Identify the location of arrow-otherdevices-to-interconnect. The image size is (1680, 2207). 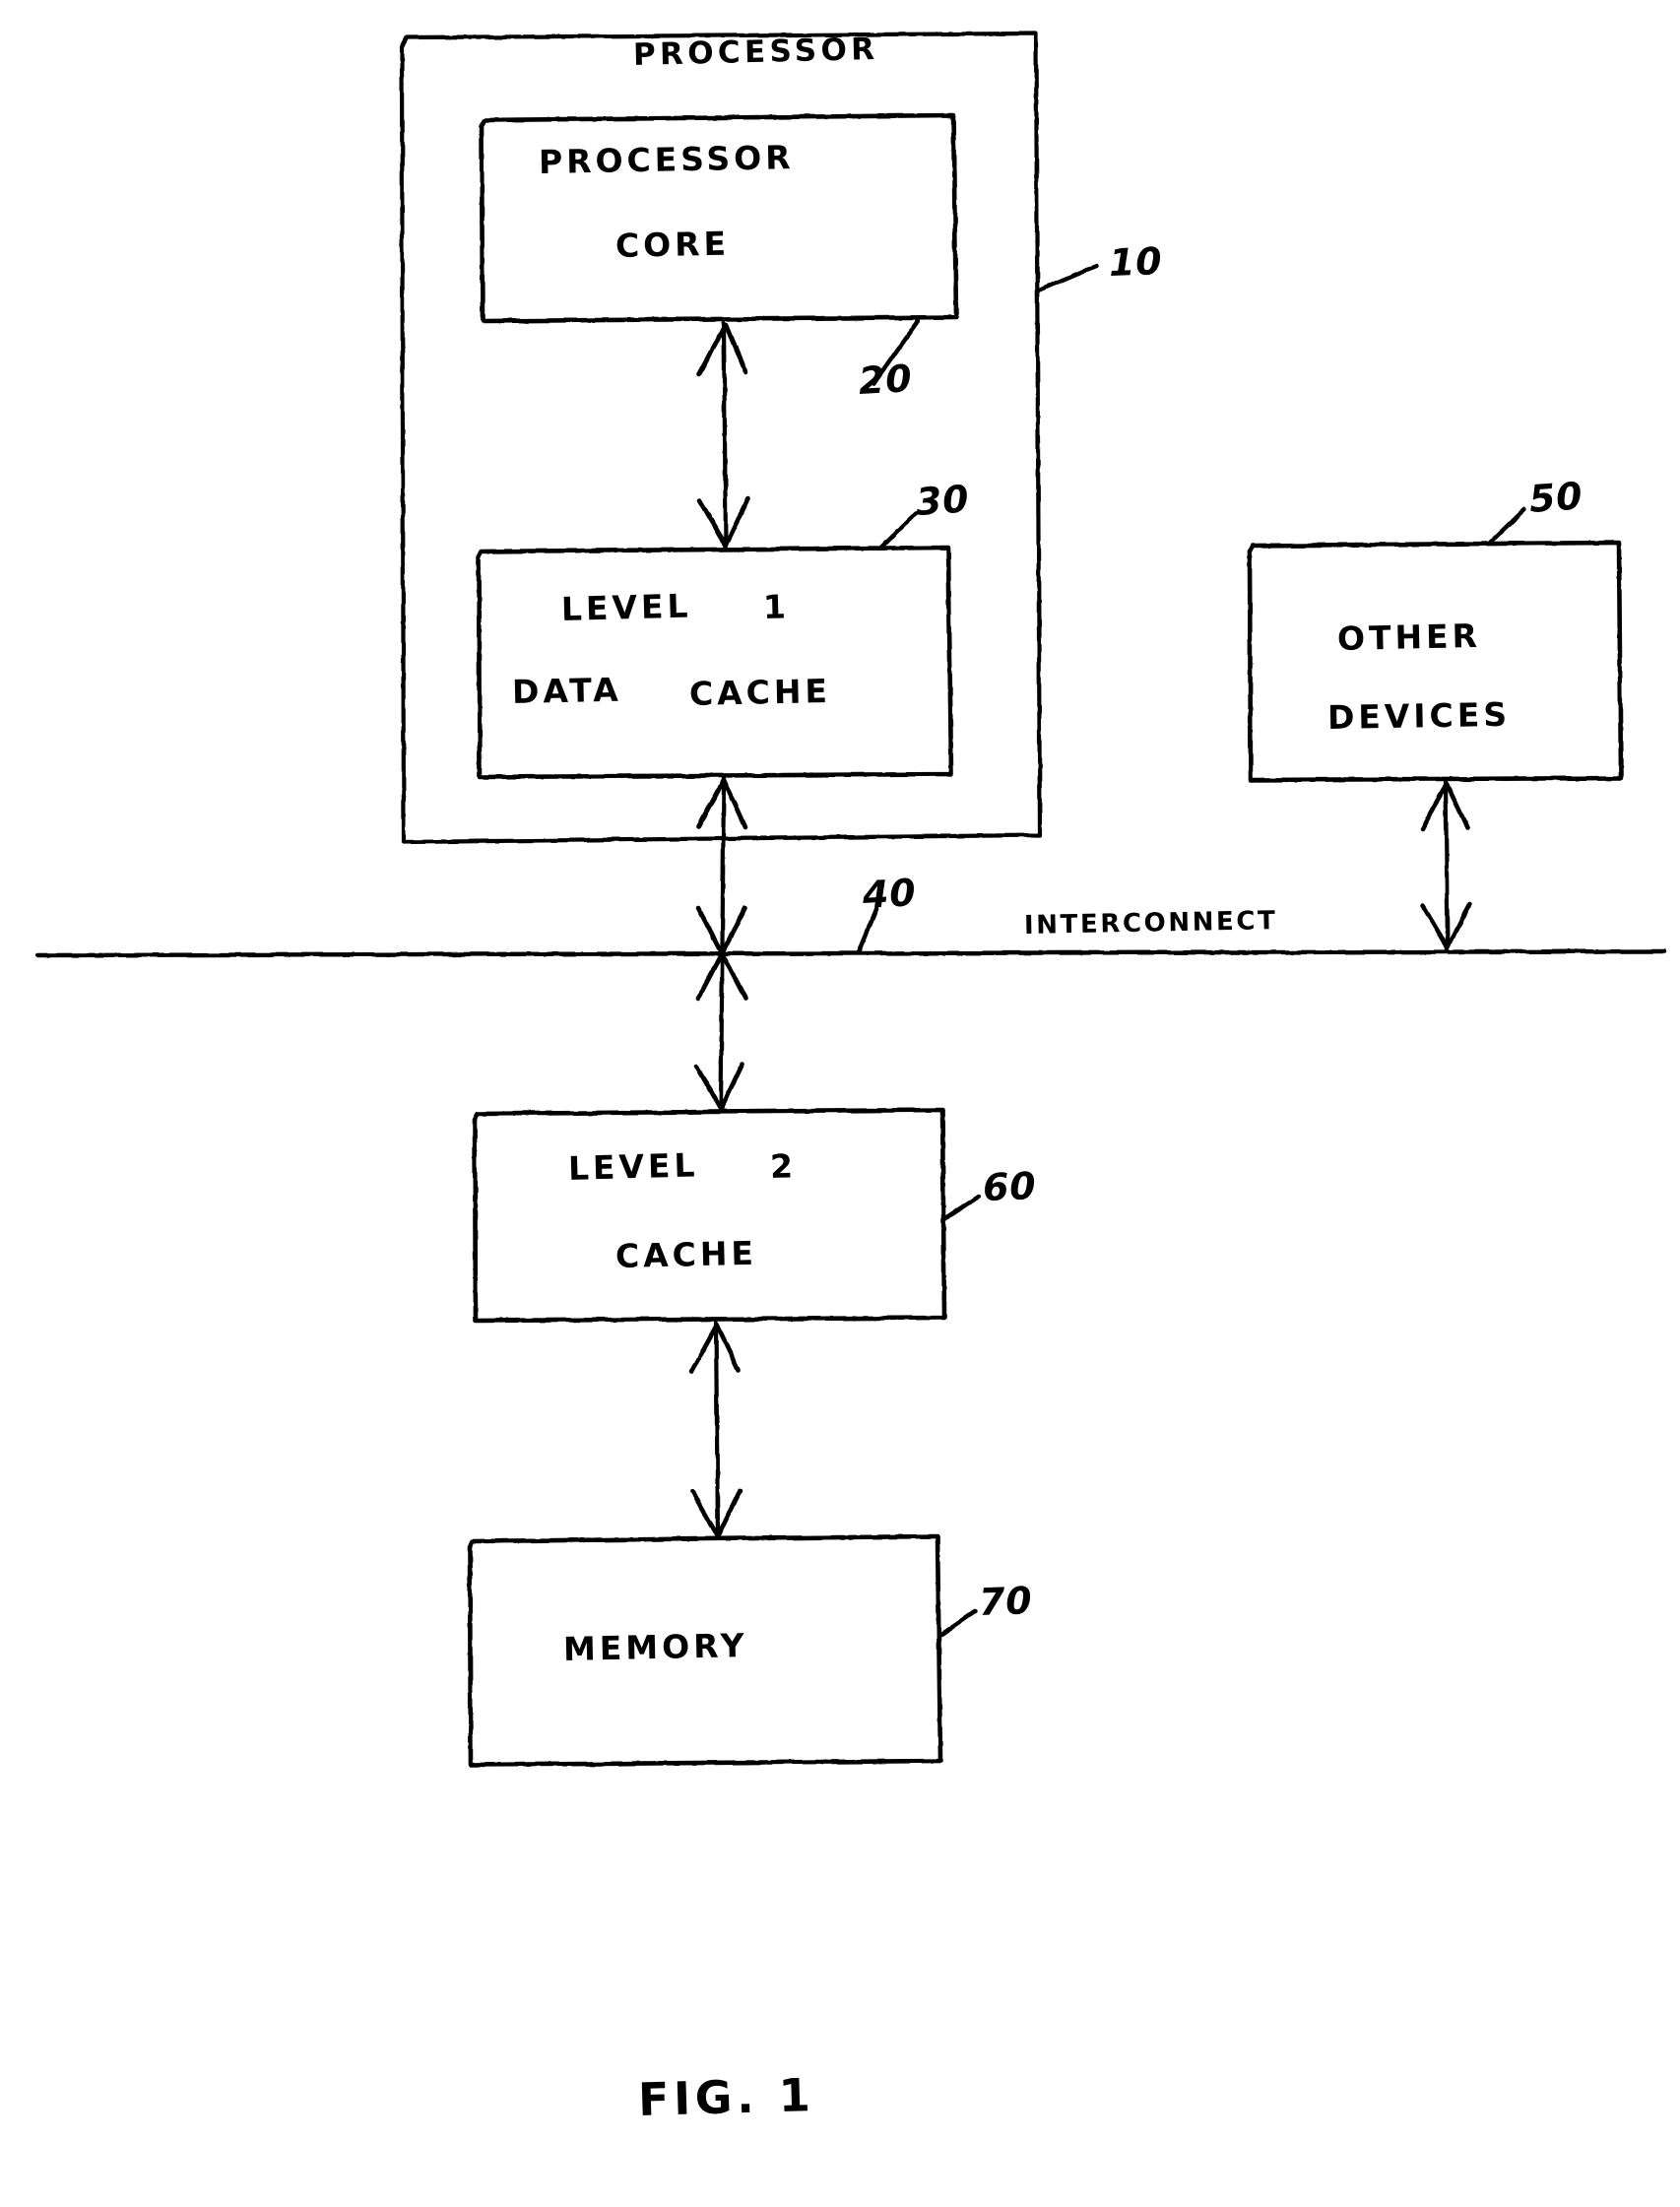
(1445, 865).